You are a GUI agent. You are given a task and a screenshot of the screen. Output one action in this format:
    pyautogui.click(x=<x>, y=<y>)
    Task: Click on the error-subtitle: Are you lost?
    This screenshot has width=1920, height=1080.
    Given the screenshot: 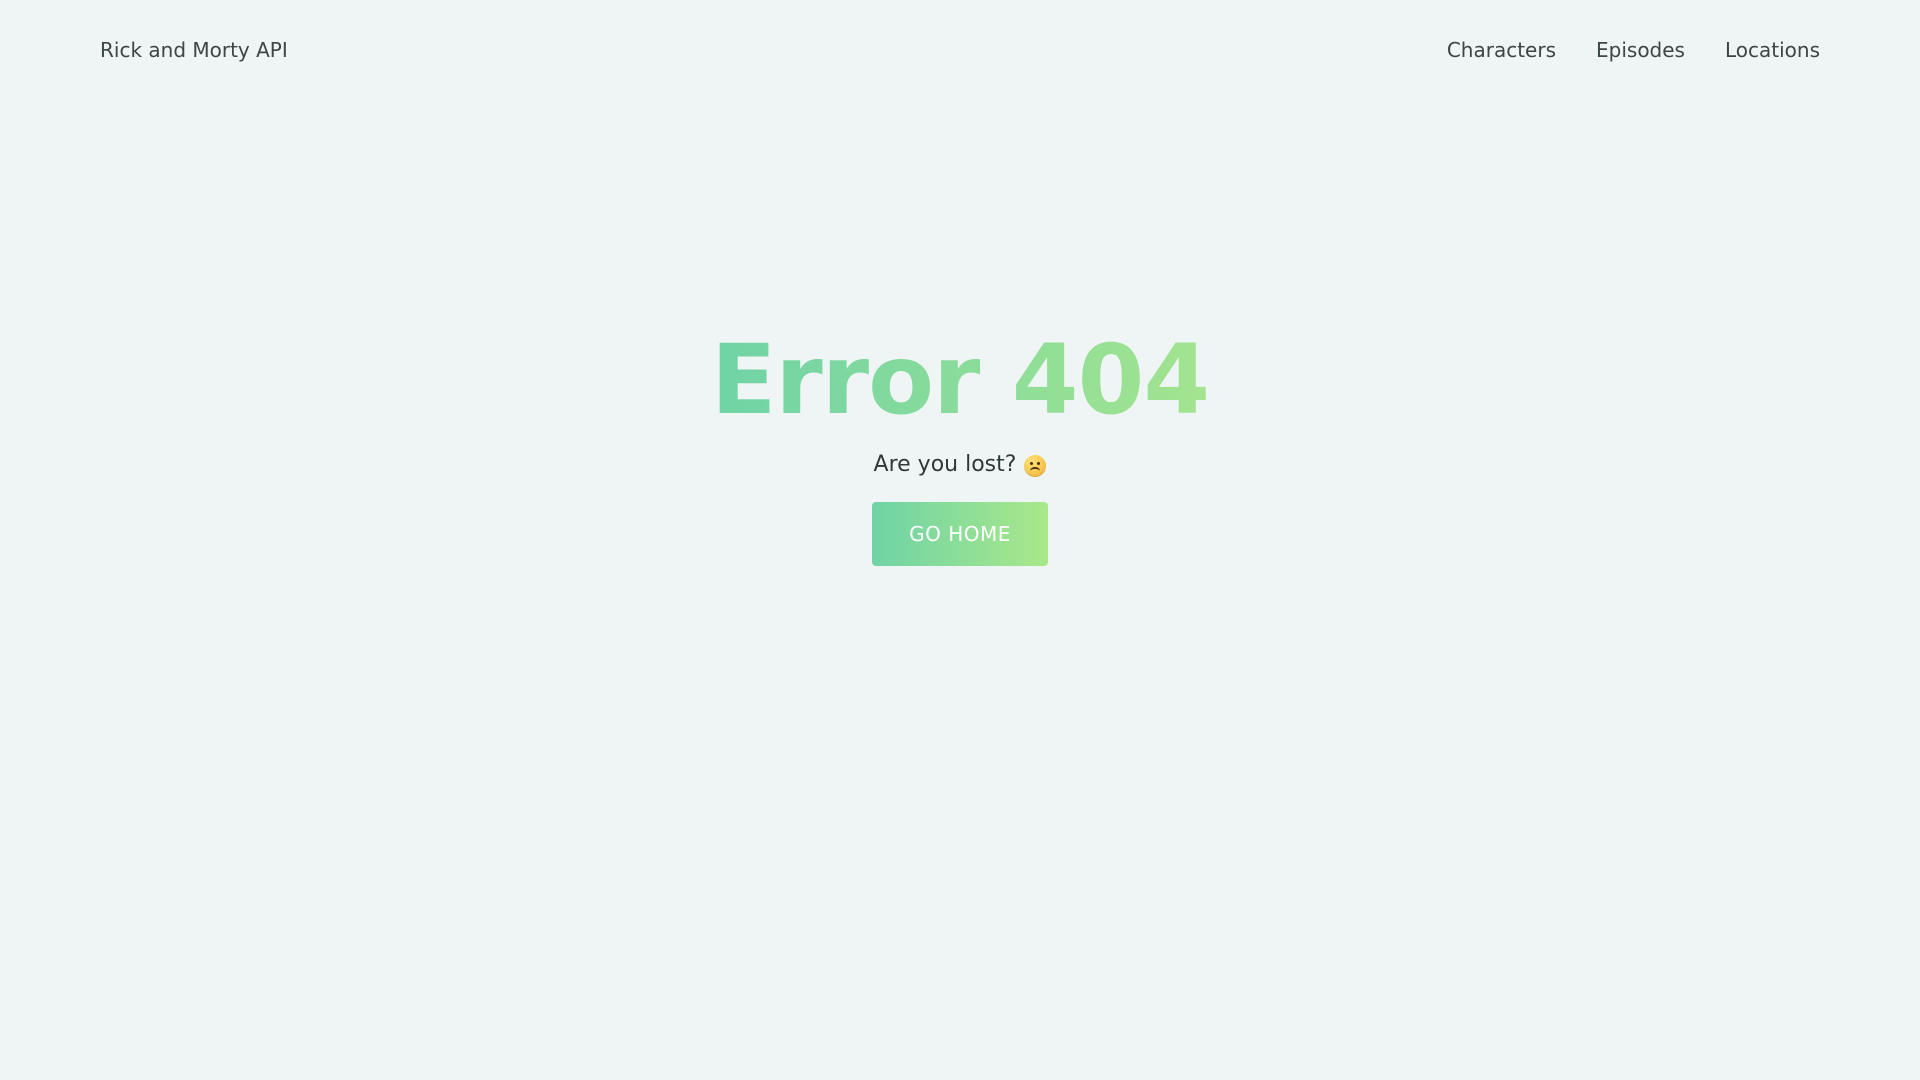 What is the action you would take?
    pyautogui.click(x=960, y=465)
    